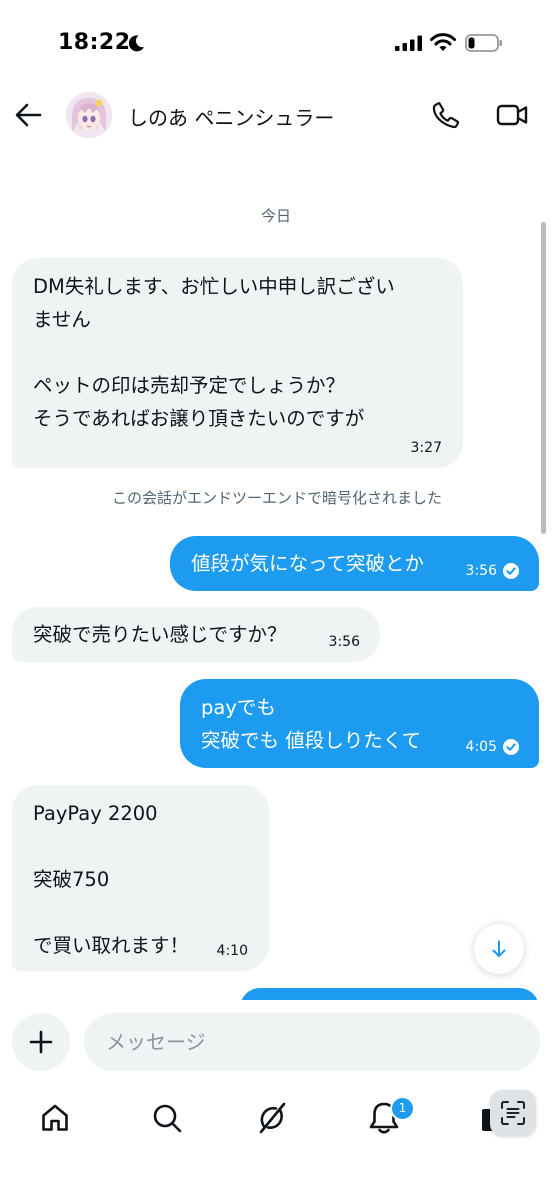  I want to click on wifi-icon, so click(443, 42).